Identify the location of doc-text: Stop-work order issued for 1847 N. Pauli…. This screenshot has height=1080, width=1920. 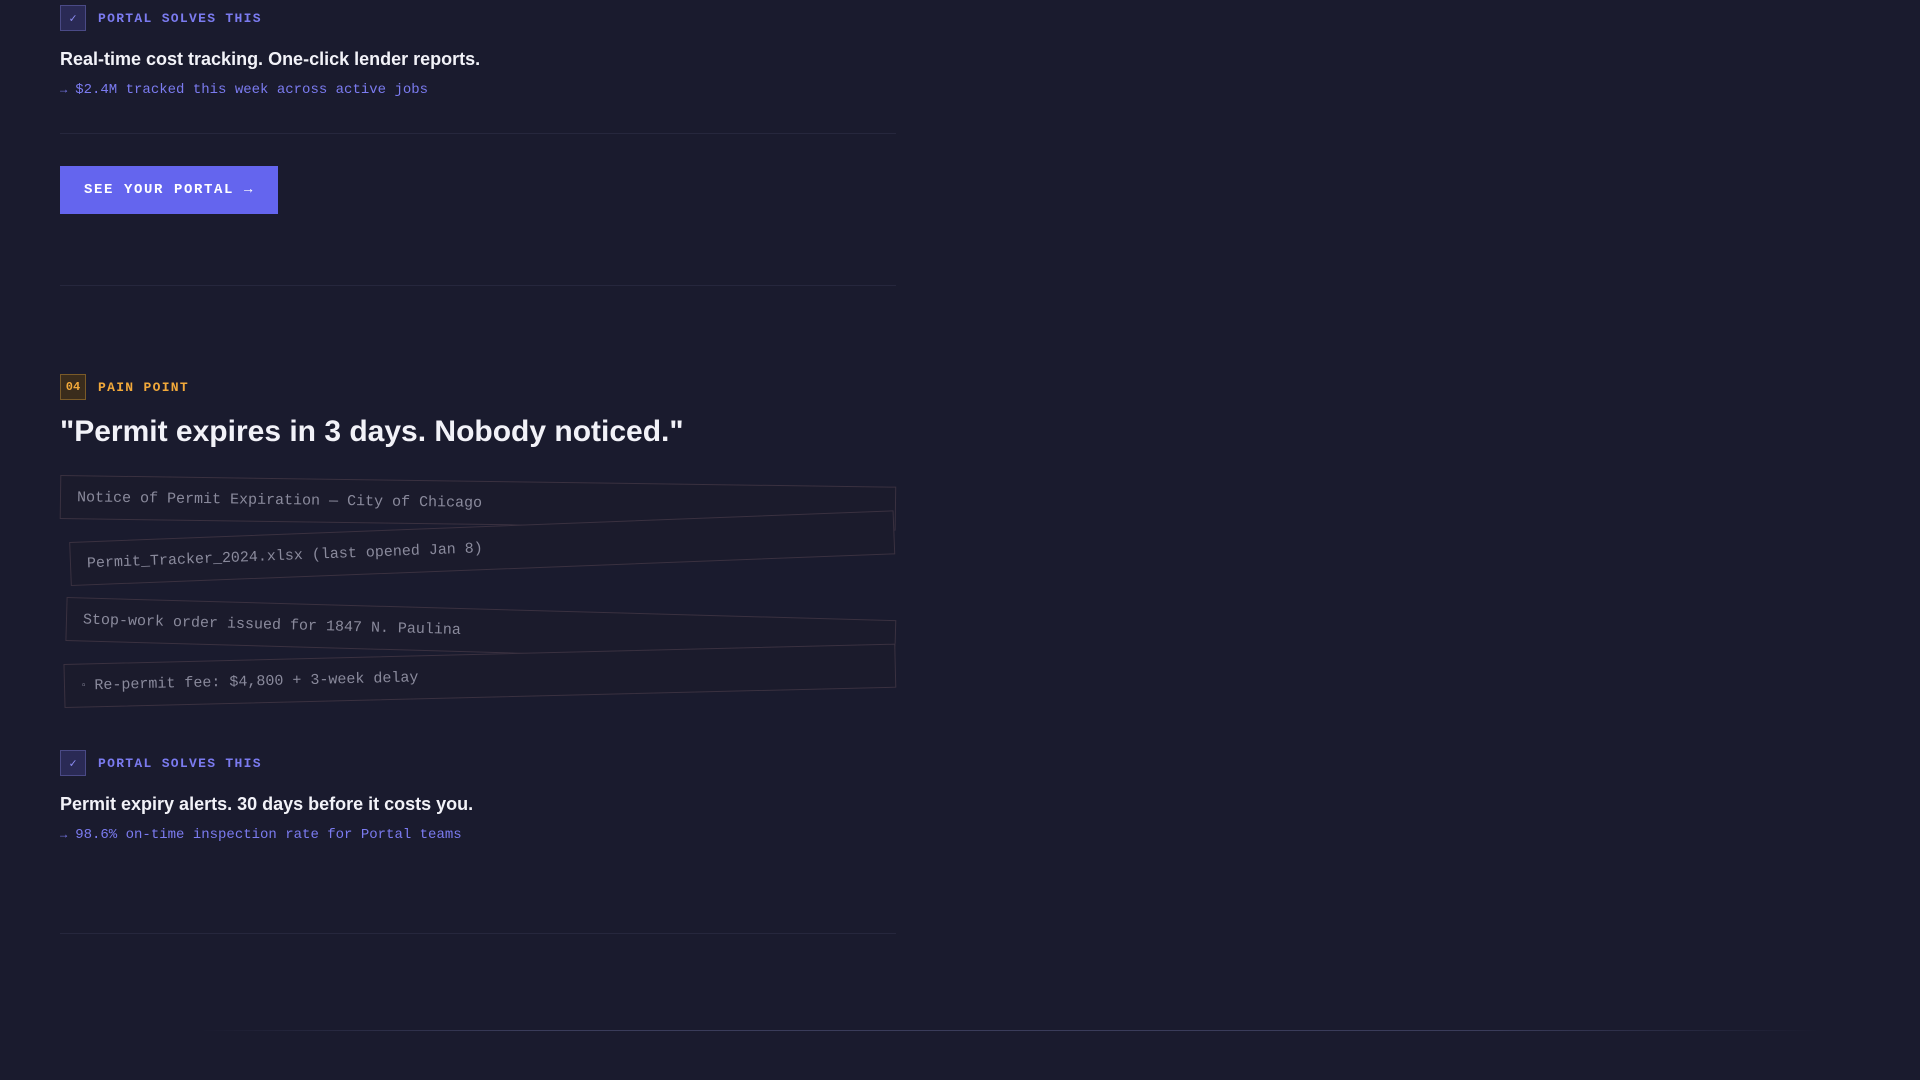
(272, 624).